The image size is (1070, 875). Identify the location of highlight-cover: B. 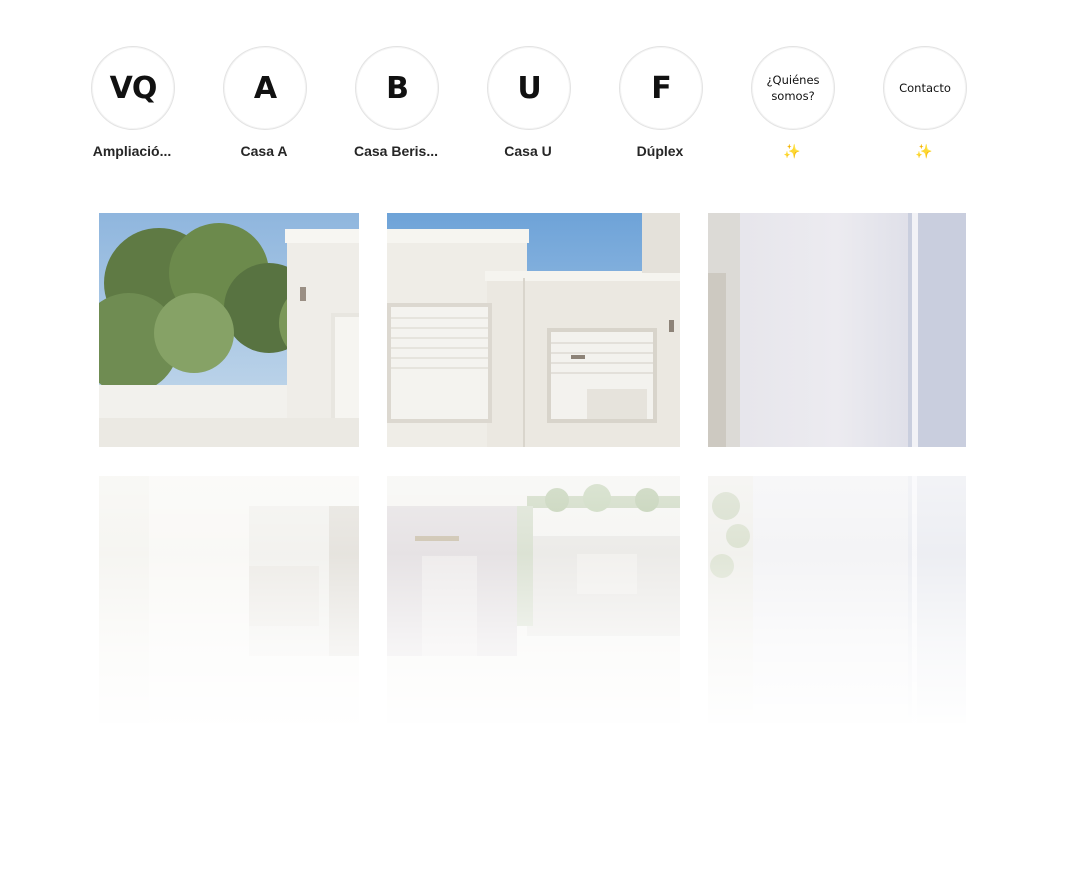
(397, 88).